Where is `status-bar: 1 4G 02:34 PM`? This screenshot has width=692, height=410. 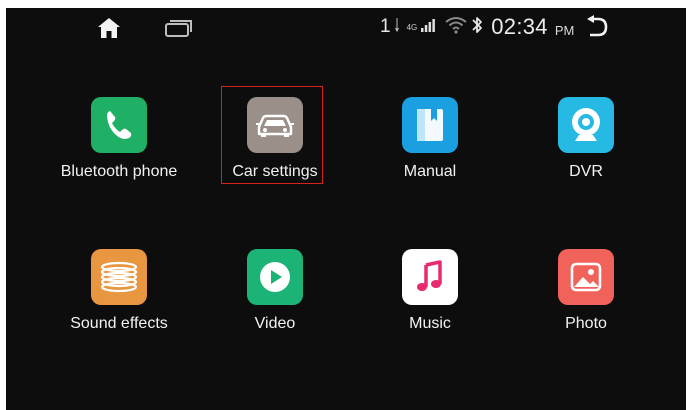
status-bar: 1 4G 02:34 PM is located at coordinates (346, 26).